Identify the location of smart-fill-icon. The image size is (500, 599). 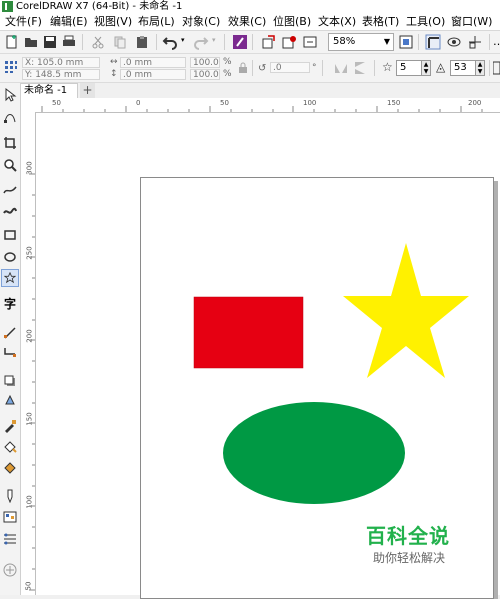
(10, 467).